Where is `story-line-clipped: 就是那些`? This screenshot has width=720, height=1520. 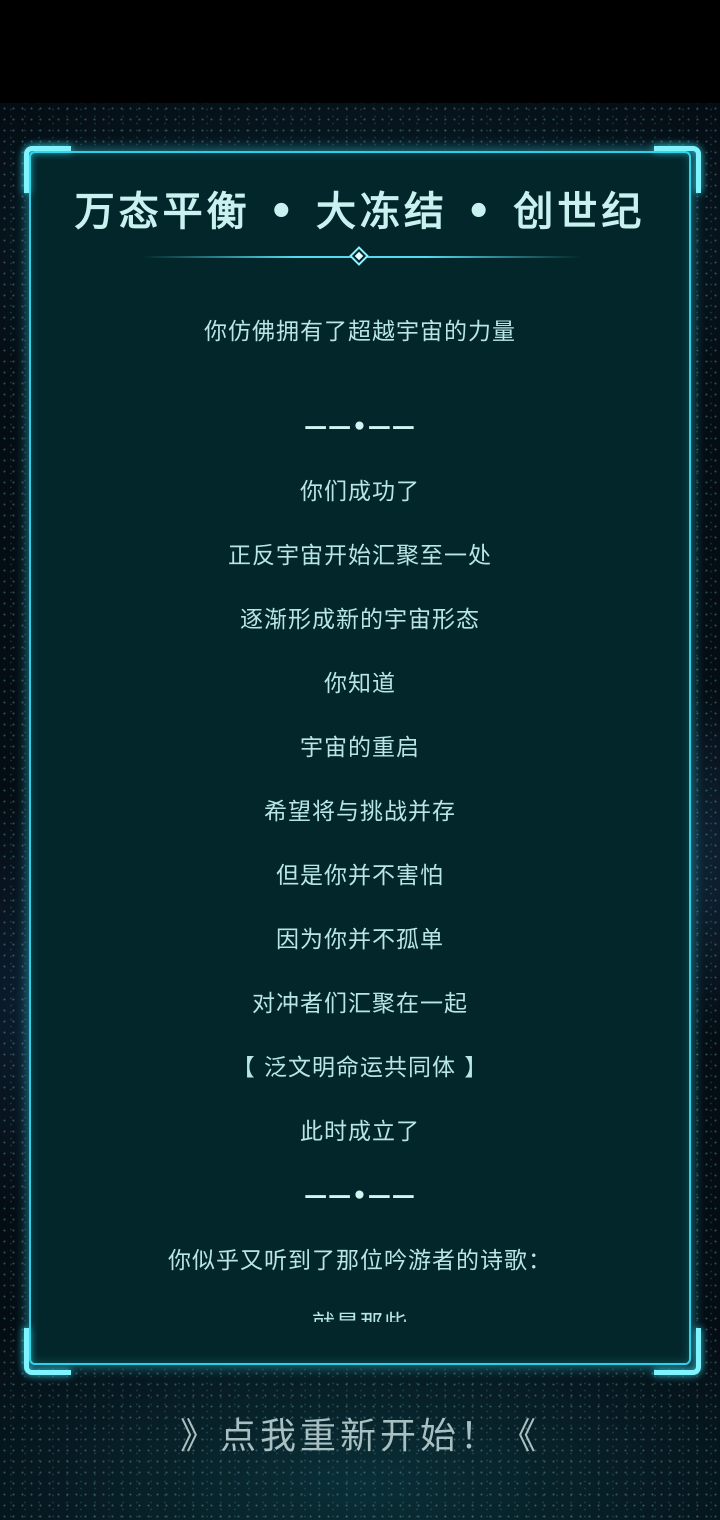
story-line-clipped: 就是那些 is located at coordinates (360, 1315).